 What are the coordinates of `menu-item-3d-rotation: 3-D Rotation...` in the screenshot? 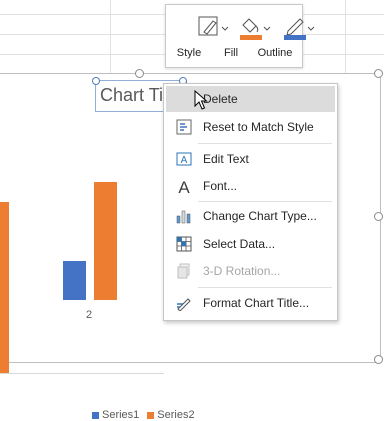 It's located at (250, 271).